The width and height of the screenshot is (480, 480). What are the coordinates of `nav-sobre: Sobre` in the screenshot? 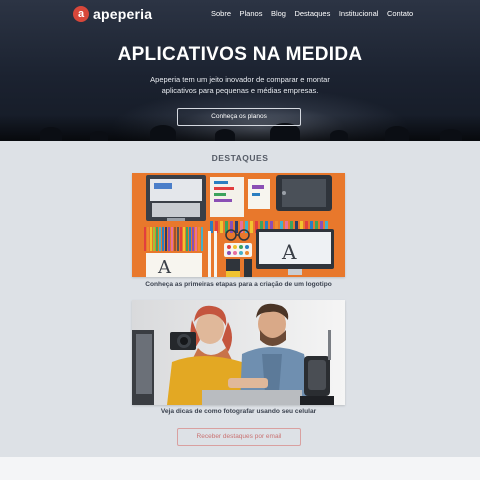 It's located at (221, 13).